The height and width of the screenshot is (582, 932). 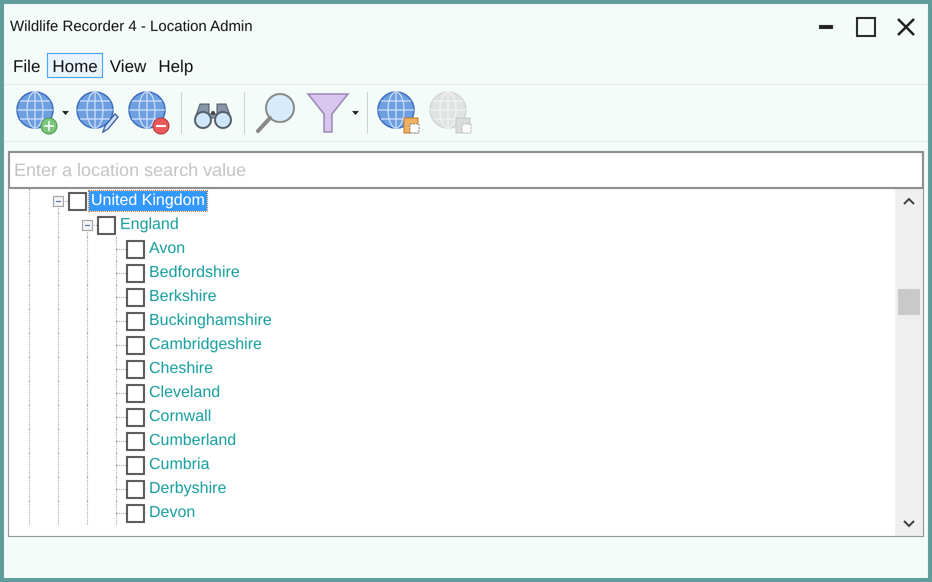 What do you see at coordinates (909, 302) in the screenshot?
I see `scroll-thumb` at bounding box center [909, 302].